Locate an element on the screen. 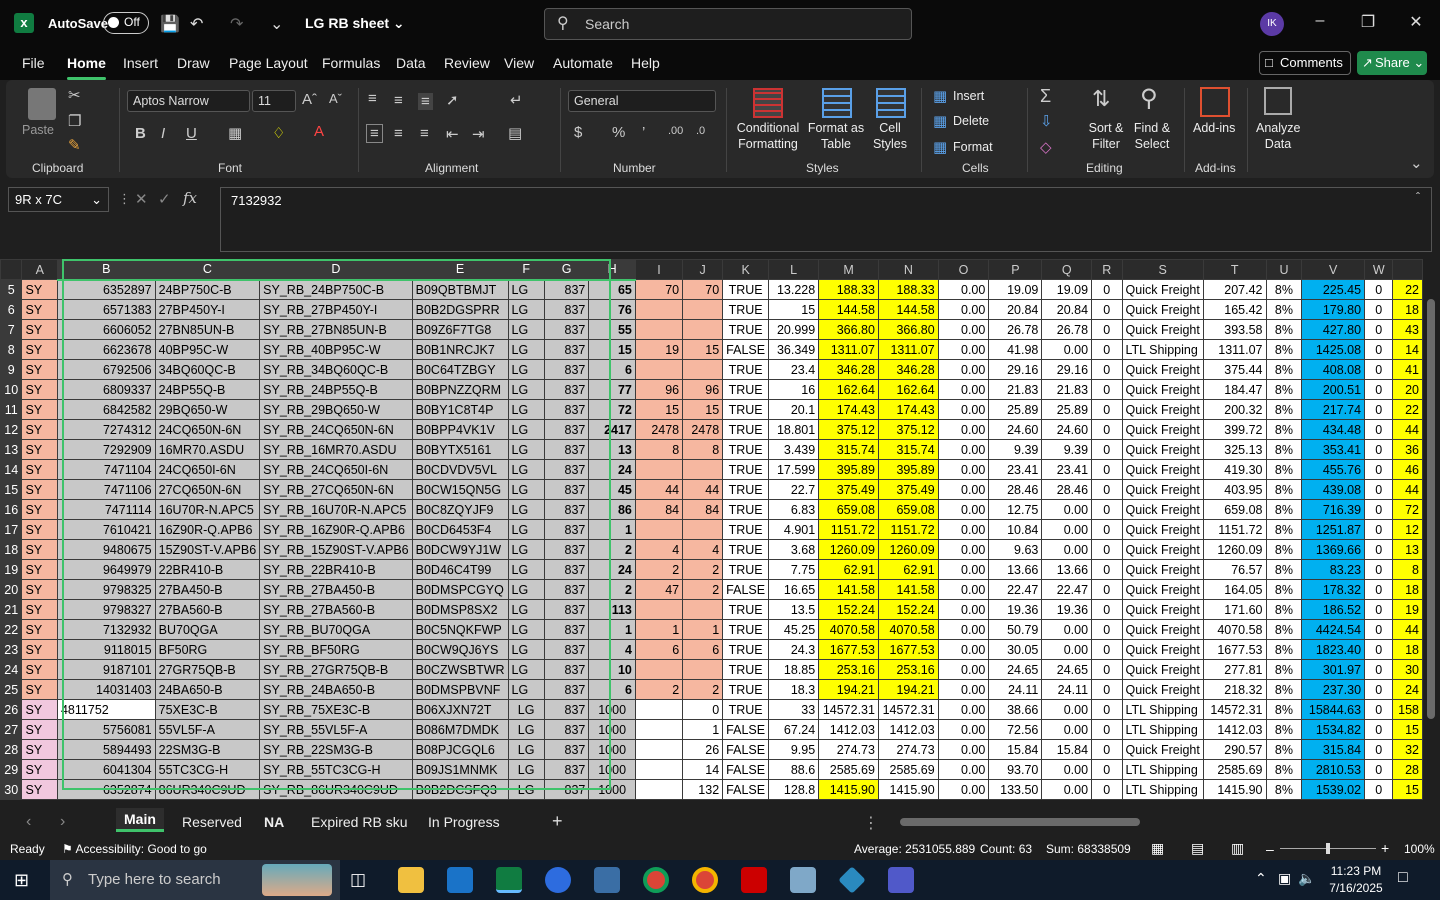 Image resolution: width=1440 pixels, height=900 pixels. redo-icon: ↷ is located at coordinates (236, 24).